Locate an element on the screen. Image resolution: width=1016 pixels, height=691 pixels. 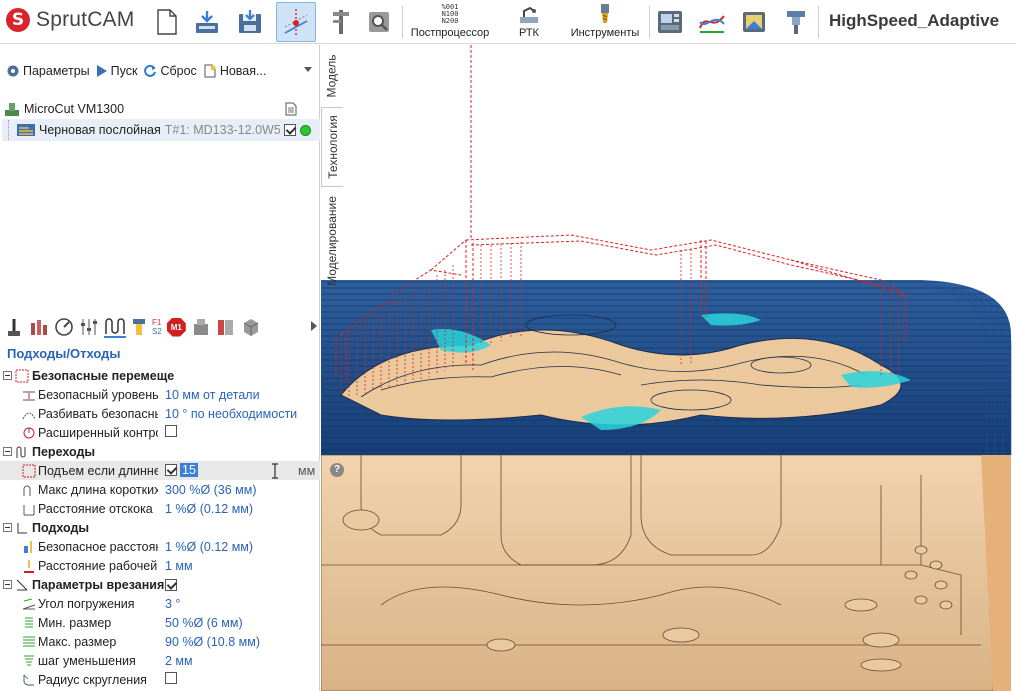
prop-safe-dist: Безопасное расстояние 1 %Ø (0.12 мм) is located at coordinates (160, 546).